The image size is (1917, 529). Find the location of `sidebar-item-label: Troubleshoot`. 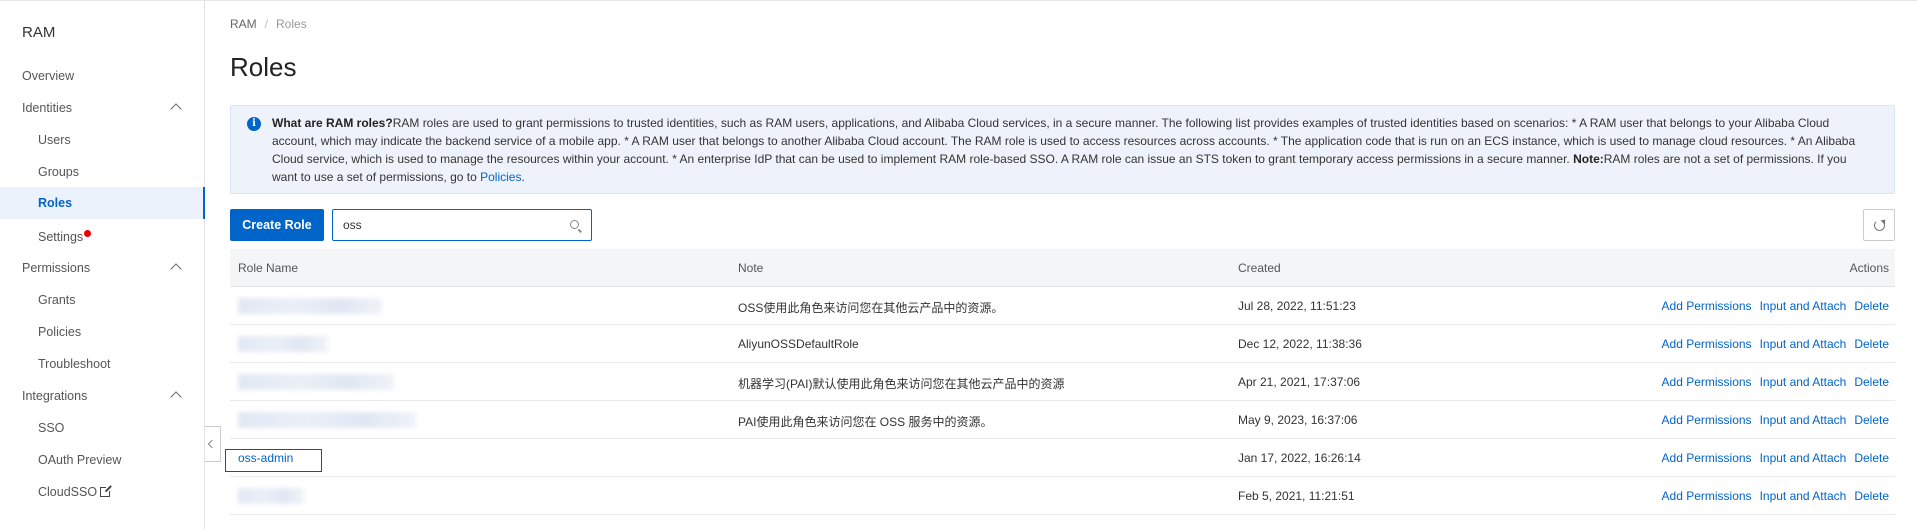

sidebar-item-label: Troubleshoot is located at coordinates (74, 364).